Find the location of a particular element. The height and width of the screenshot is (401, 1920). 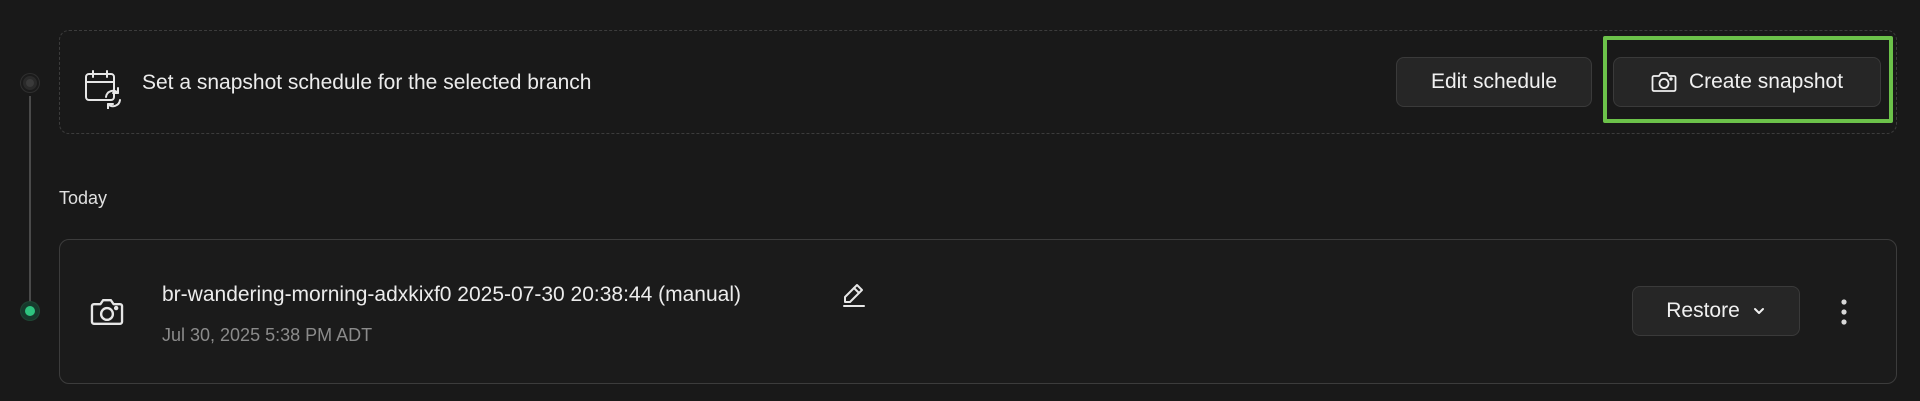

edit-schedule-label: Edit schedule is located at coordinates (1494, 81).